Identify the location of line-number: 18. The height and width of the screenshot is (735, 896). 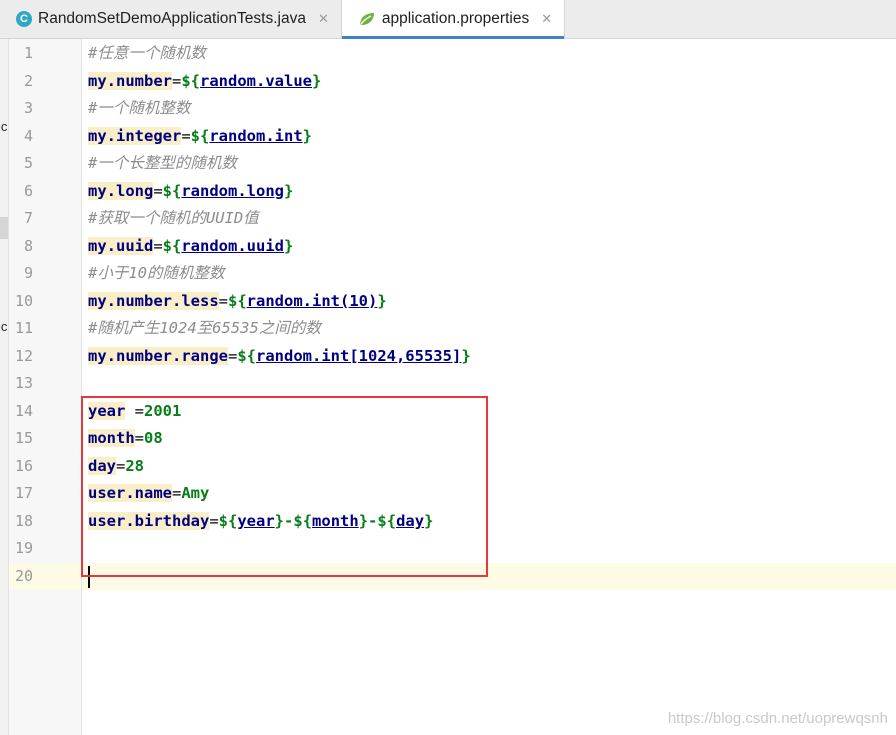
(23, 520).